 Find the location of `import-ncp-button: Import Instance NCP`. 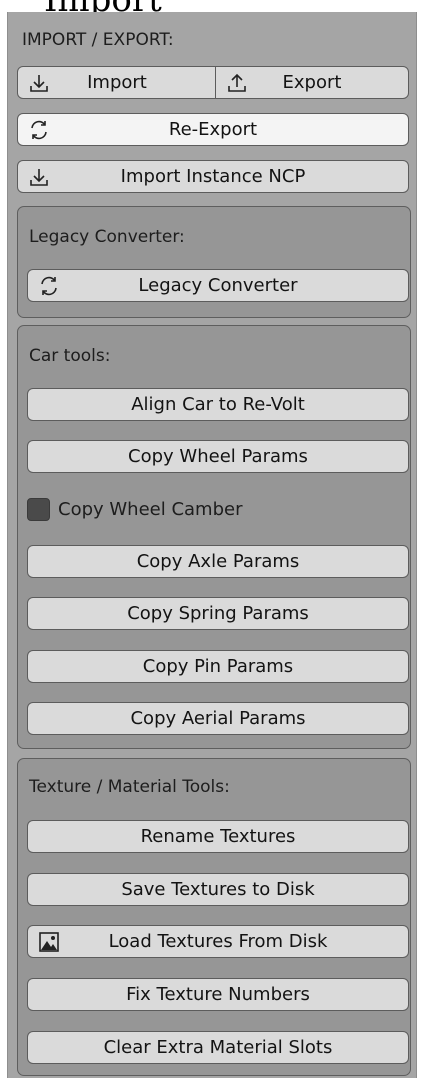

import-ncp-button: Import Instance NCP is located at coordinates (213, 176).